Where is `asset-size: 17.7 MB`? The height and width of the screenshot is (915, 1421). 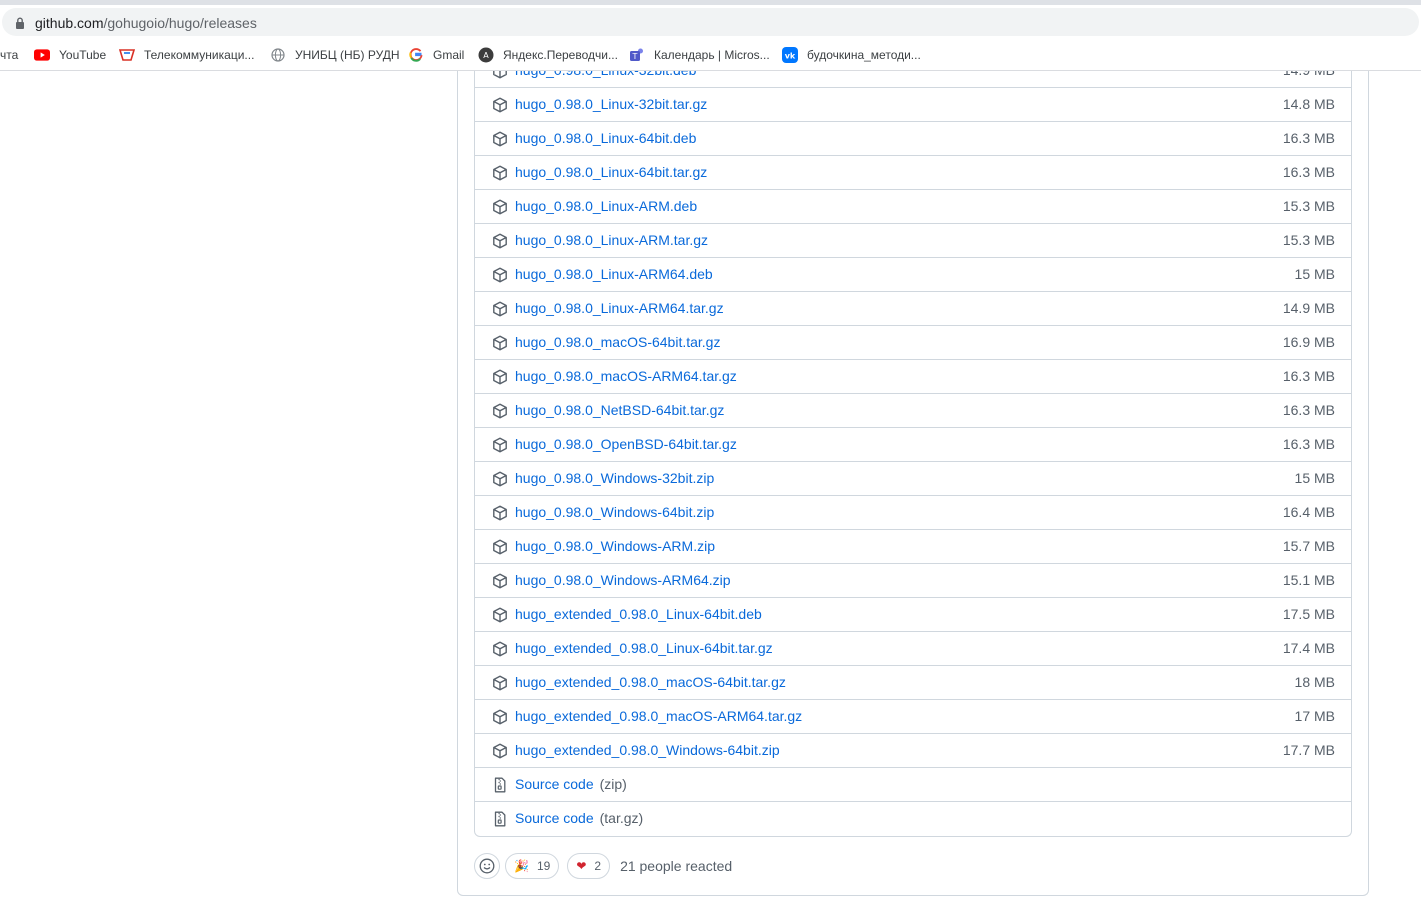
asset-size: 17.7 MB is located at coordinates (1308, 750).